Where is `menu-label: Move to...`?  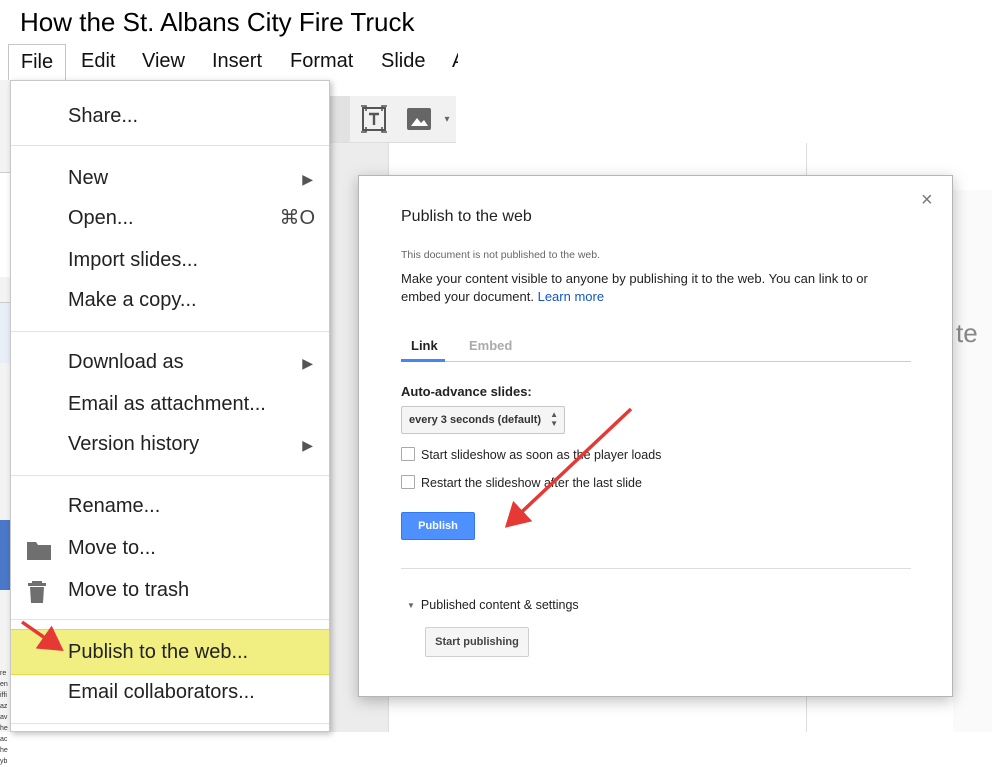
menu-label: Move to... is located at coordinates (112, 548).